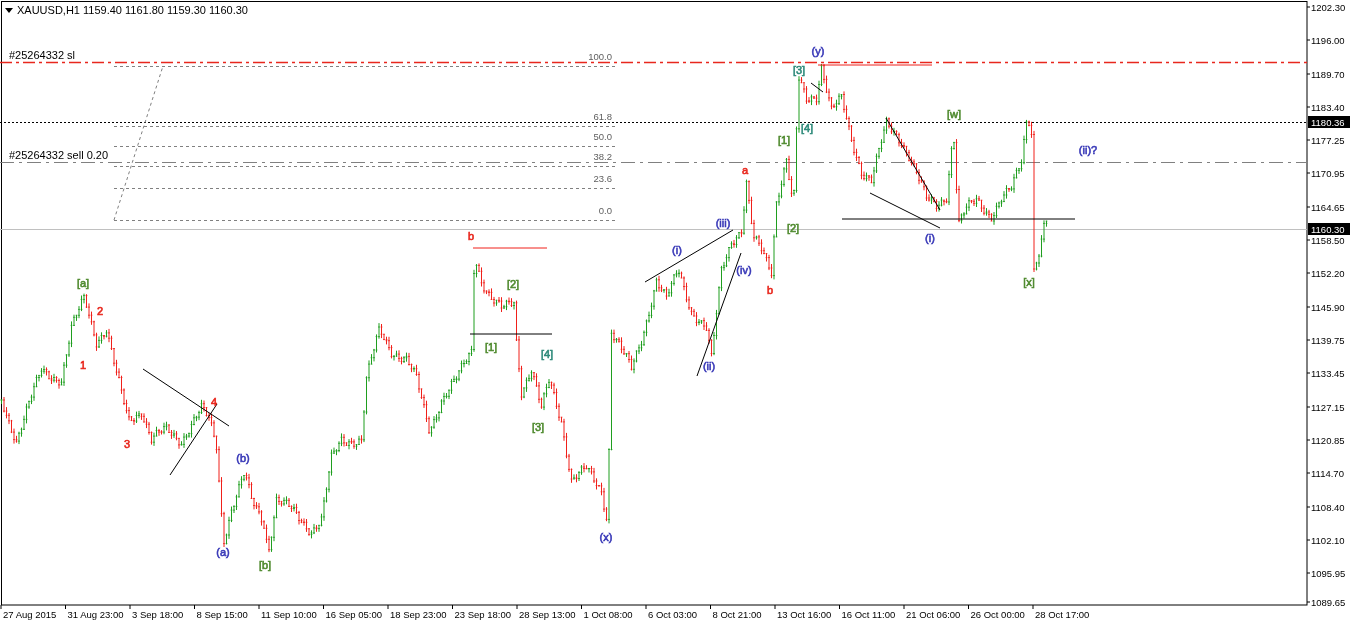  What do you see at coordinates (954, 114) in the screenshot?
I see `wave-label: [w]` at bounding box center [954, 114].